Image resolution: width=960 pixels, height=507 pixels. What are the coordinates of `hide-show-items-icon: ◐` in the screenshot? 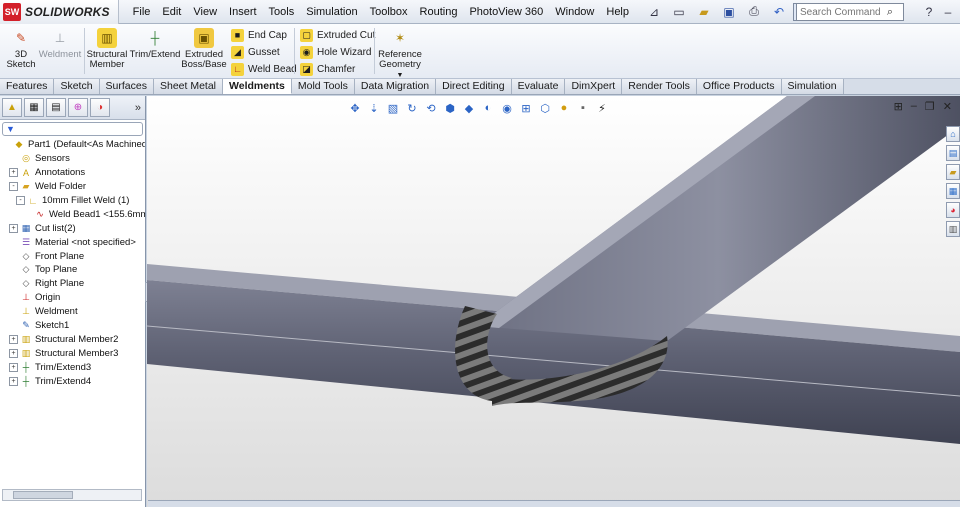 It's located at (488, 108).